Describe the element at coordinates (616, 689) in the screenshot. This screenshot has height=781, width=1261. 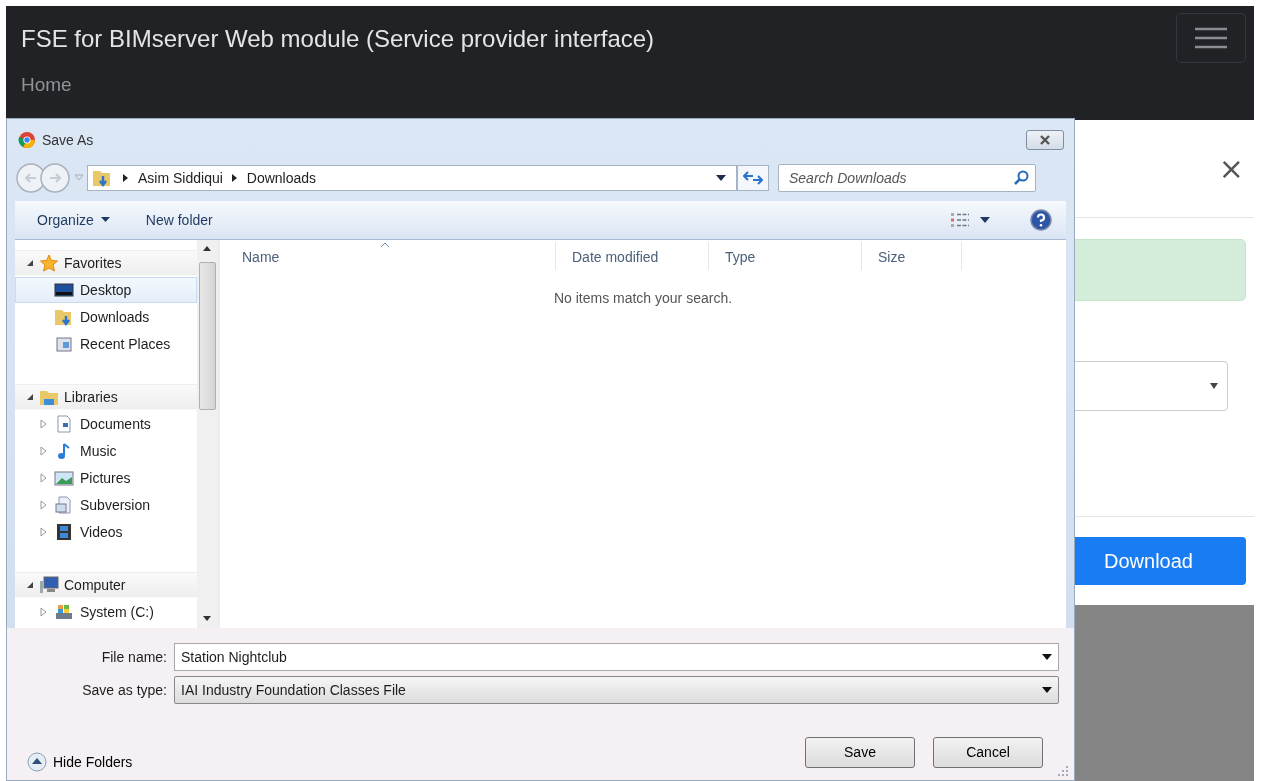
I see `file-type-dropdown: IAI Industry Foundation Classes File` at that location.